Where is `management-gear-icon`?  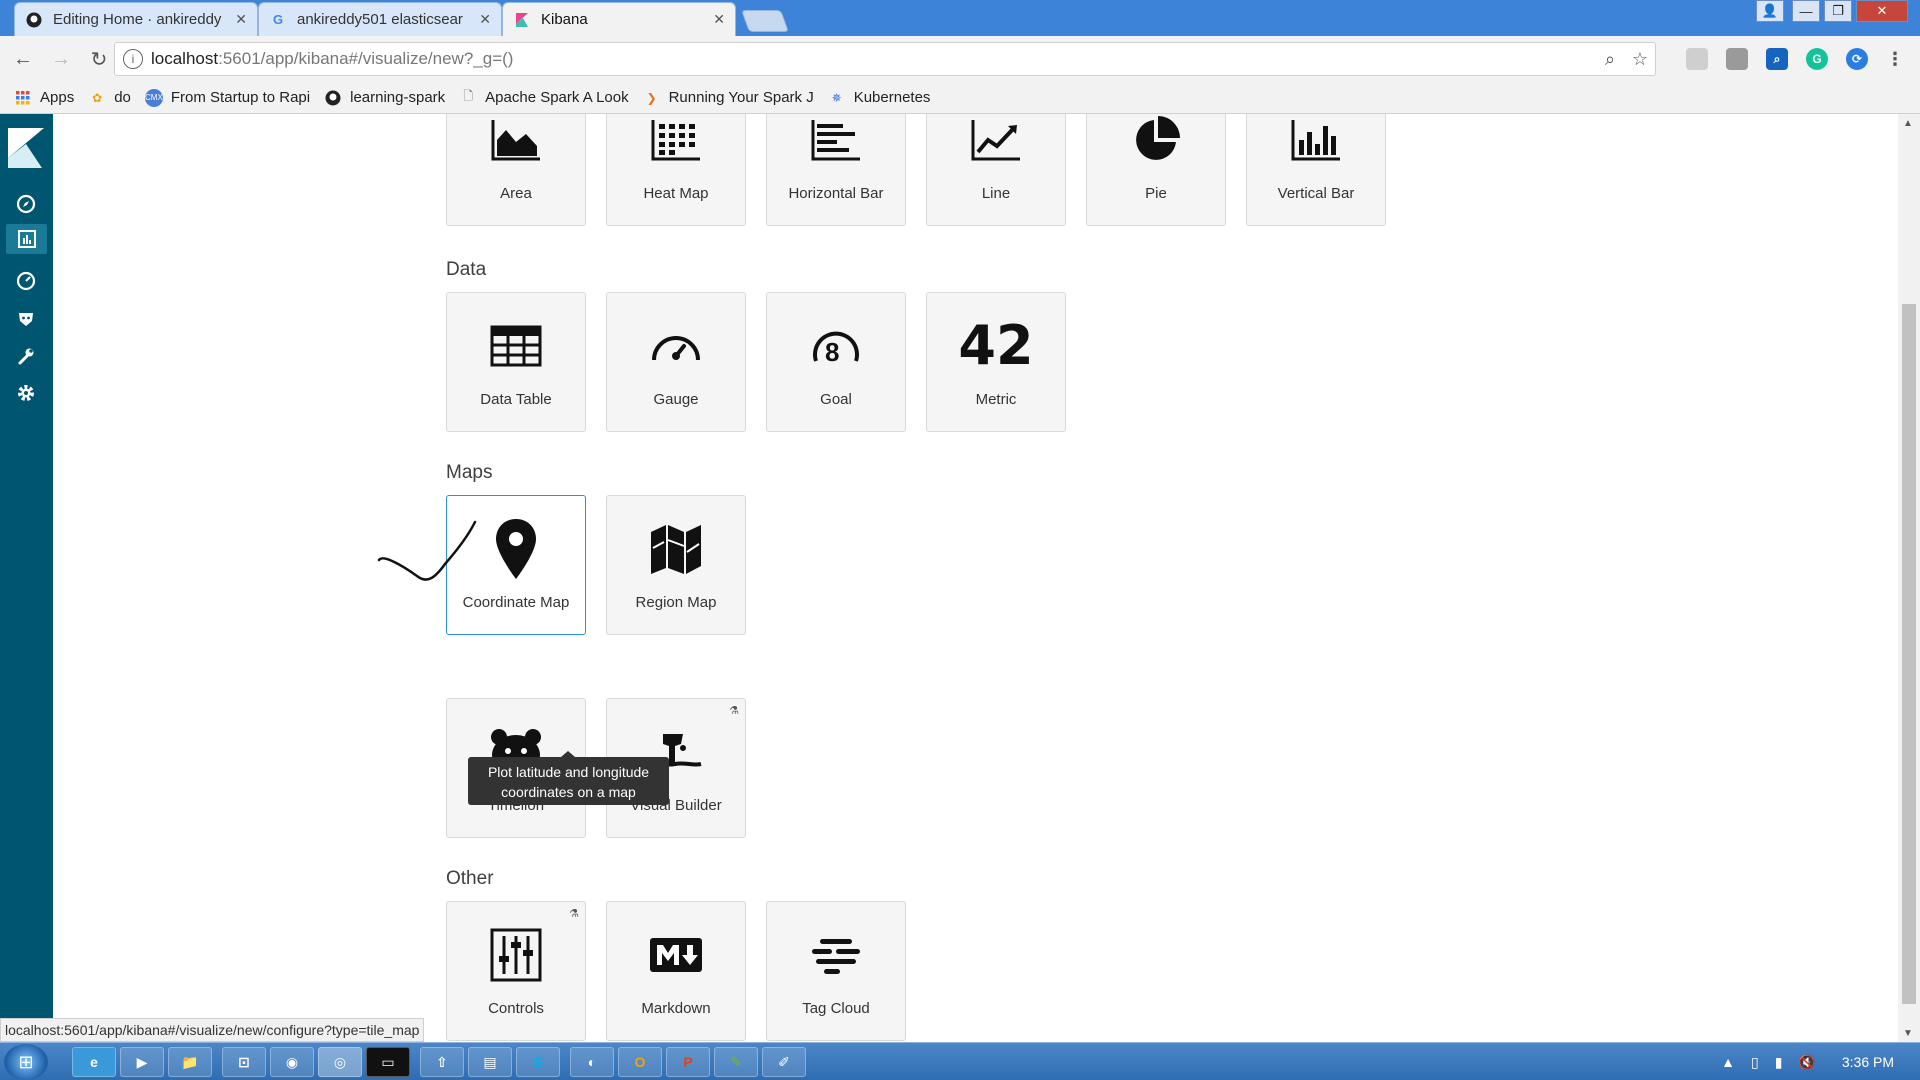
management-gear-icon is located at coordinates (26, 393).